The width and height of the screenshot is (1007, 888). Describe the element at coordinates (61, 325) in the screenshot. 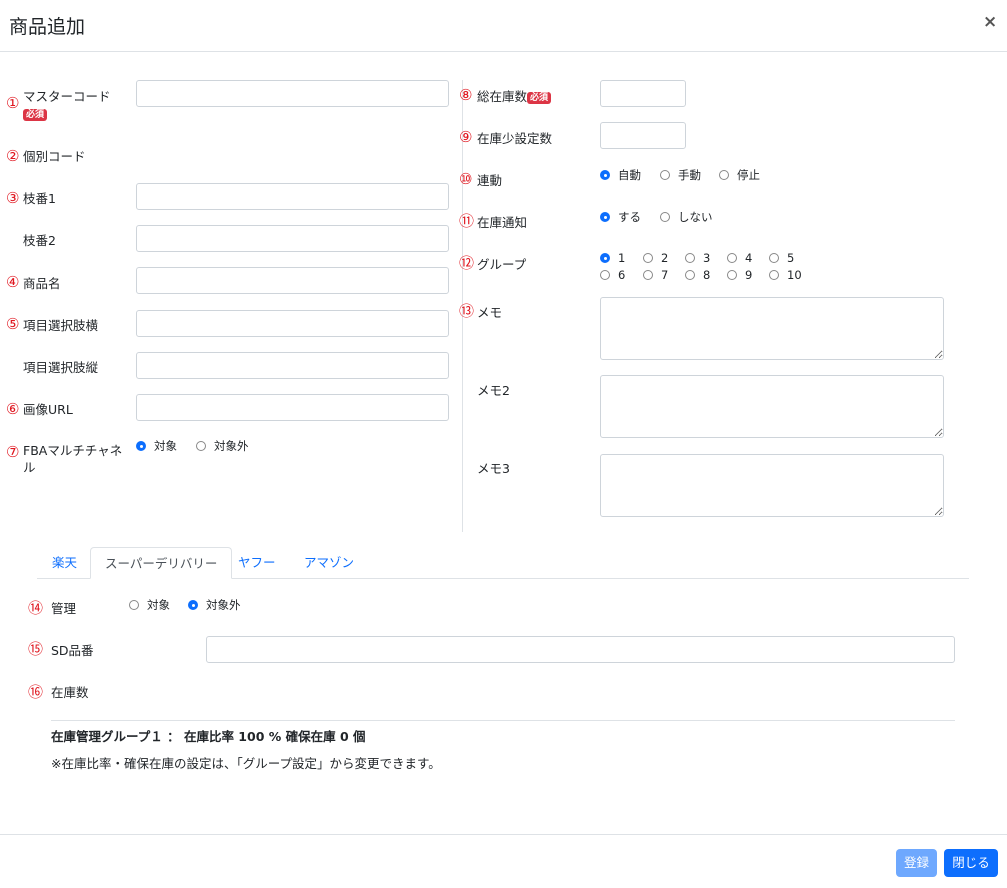

I see `item-horizontal-label: 項目選択肢横` at that location.